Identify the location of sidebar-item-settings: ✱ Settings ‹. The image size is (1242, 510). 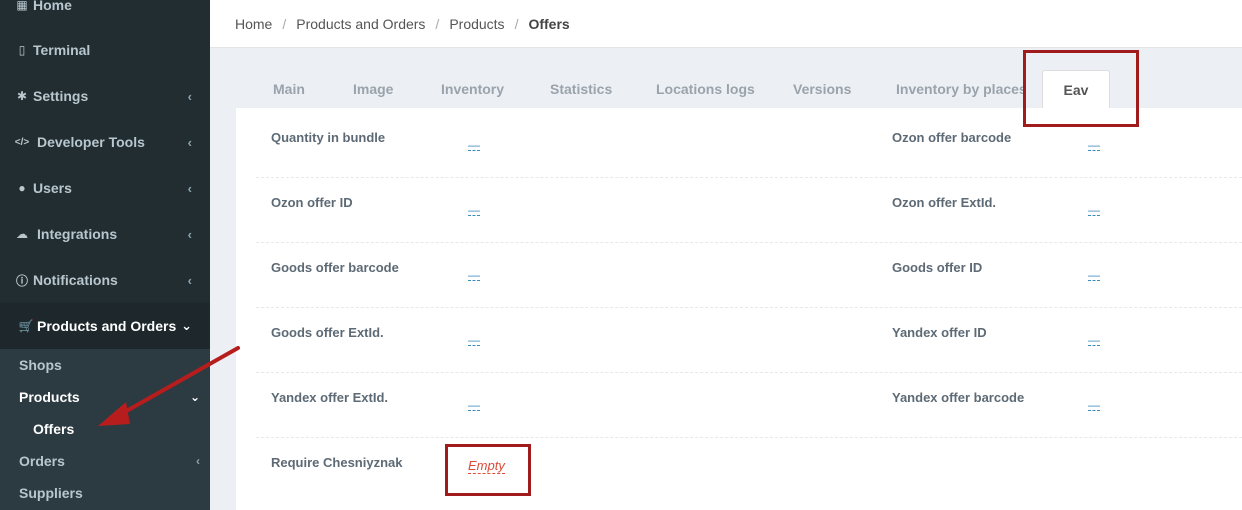
(105, 96).